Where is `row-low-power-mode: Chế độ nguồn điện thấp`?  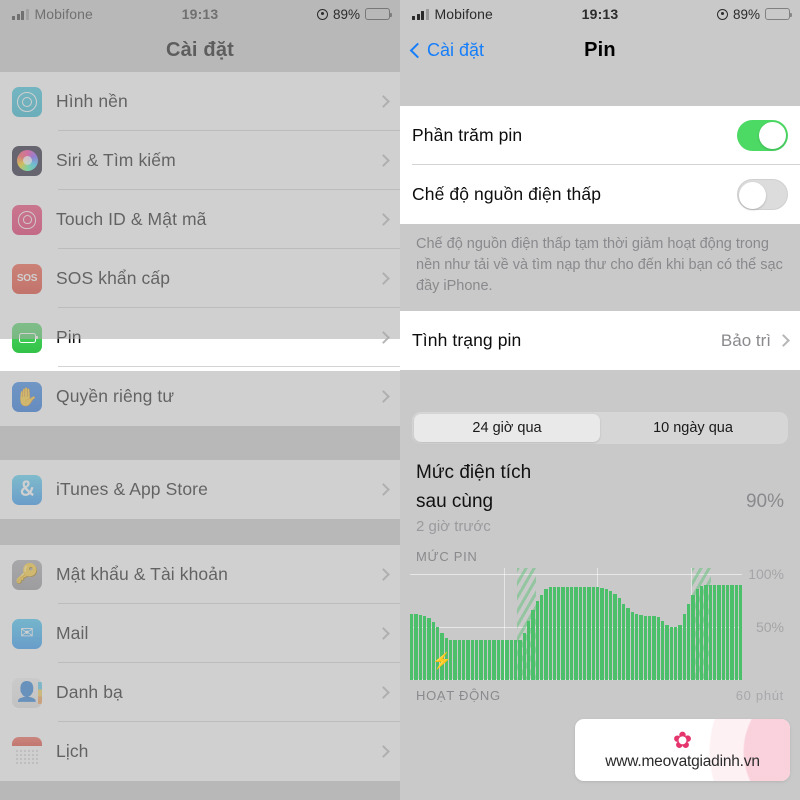 row-low-power-mode: Chế độ nguồn điện thấp is located at coordinates (600, 194).